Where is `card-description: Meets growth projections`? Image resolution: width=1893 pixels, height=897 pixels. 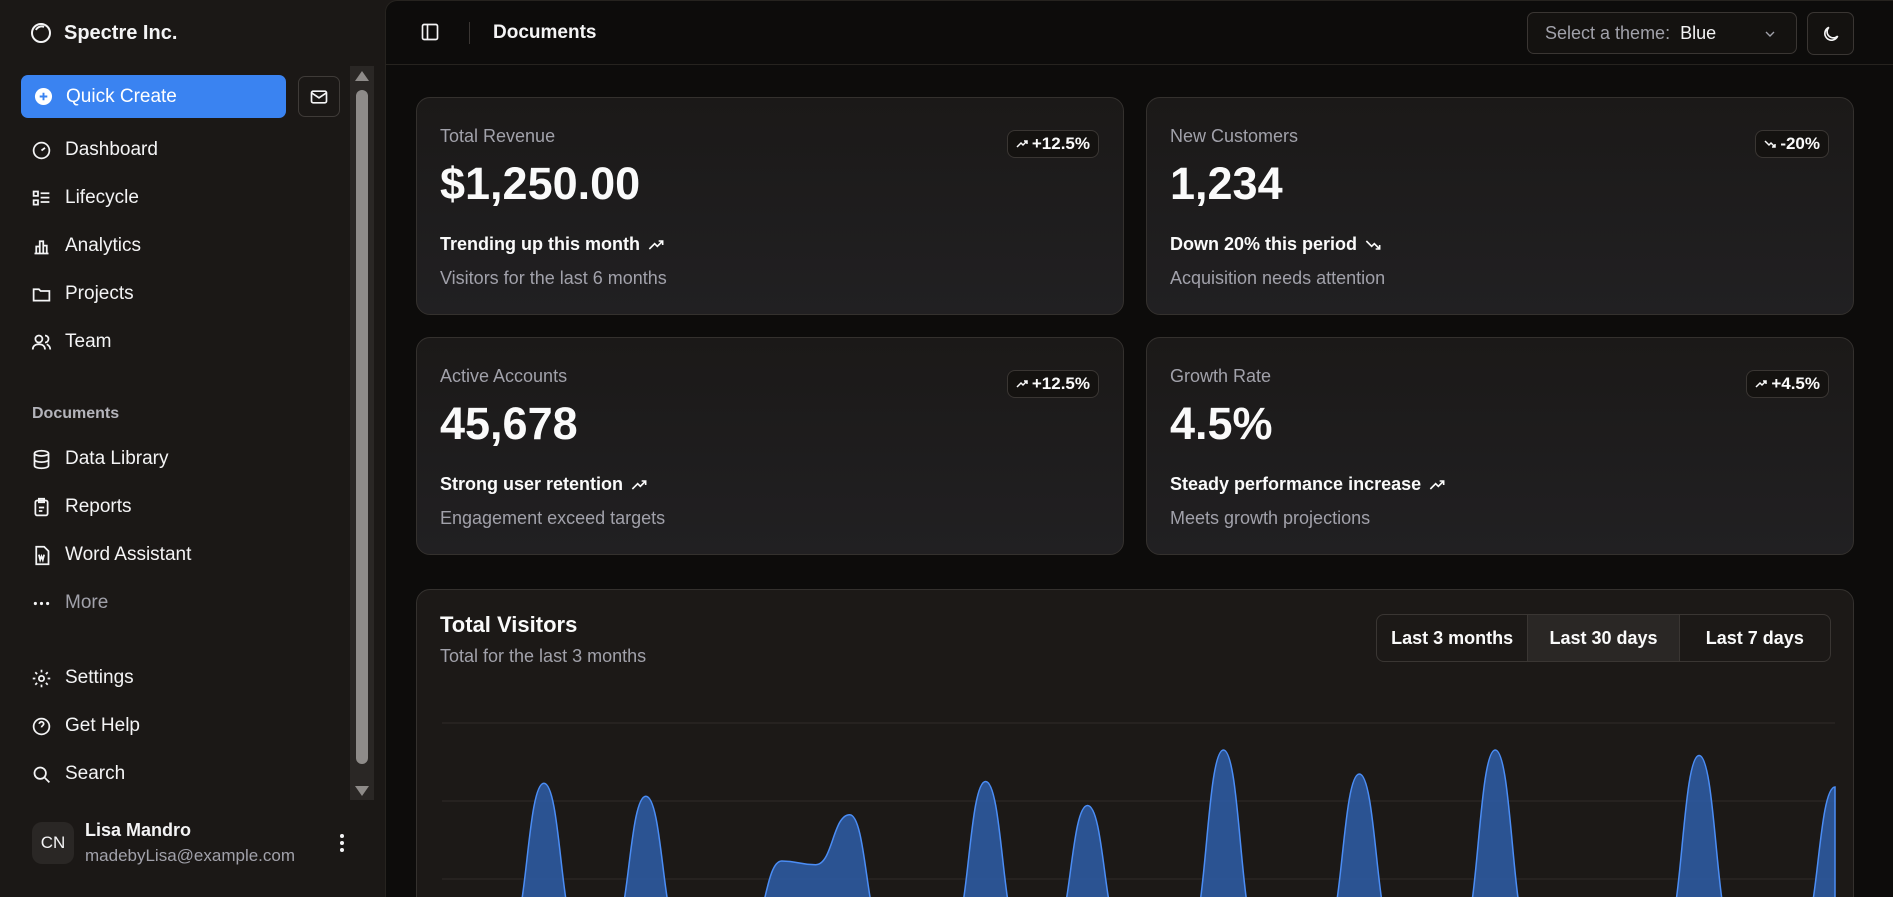 card-description: Meets growth projections is located at coordinates (1270, 518).